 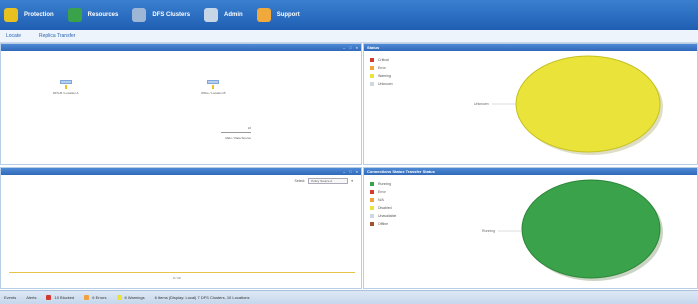 I want to click on status-label: Alerts, so click(x=31, y=297).